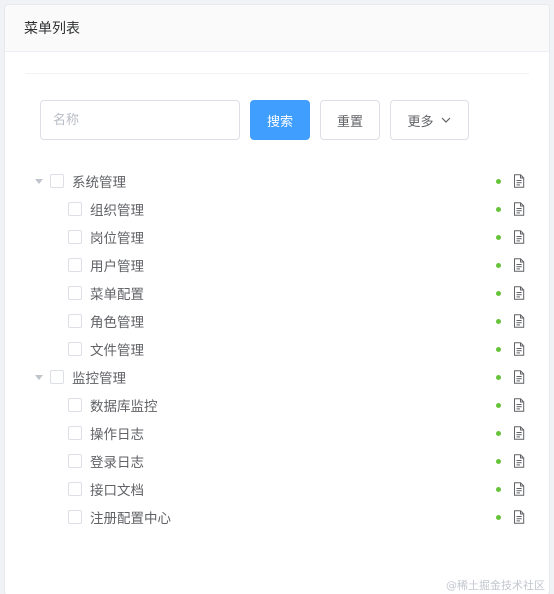 This screenshot has width=554, height=594. I want to click on more-button-label: 更多, so click(420, 122).